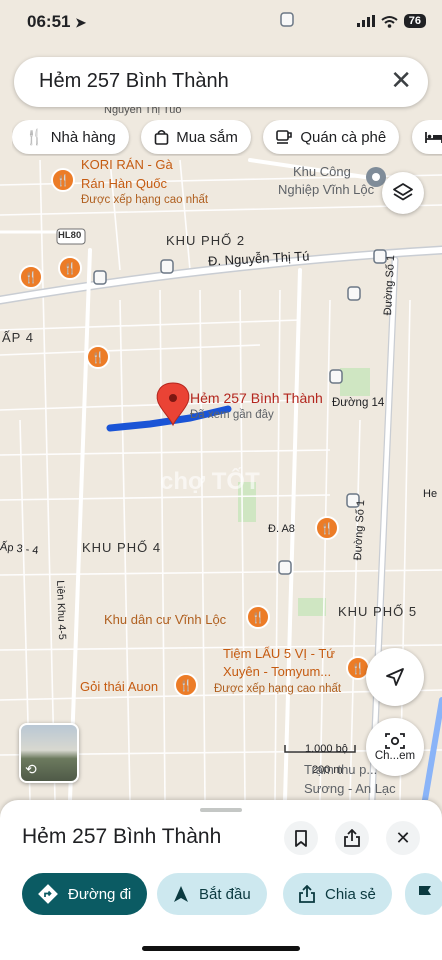 This screenshot has width=442, height=960. I want to click on poi-label: Gỏi thái Auon, so click(119, 686).